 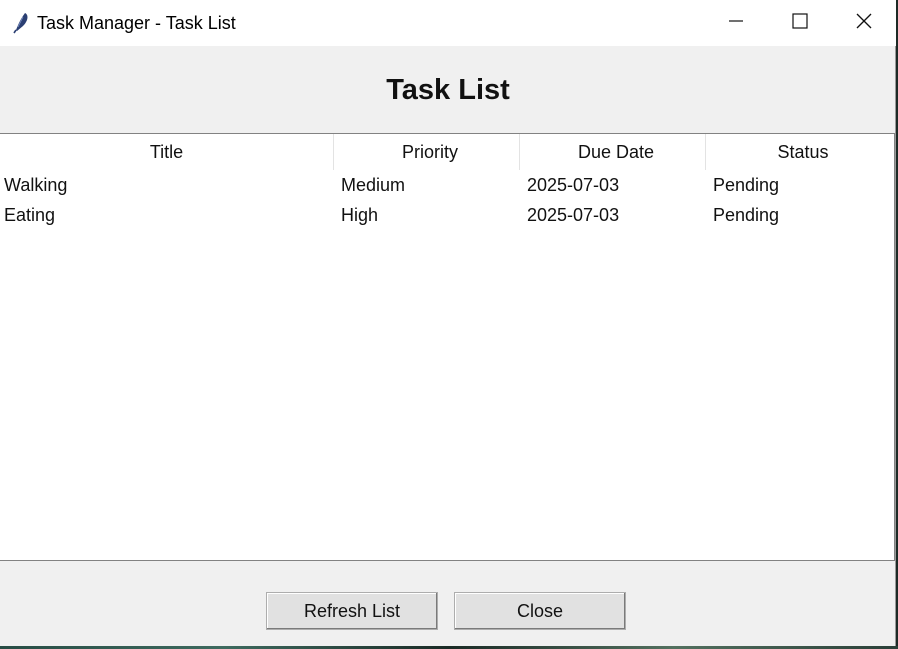 I want to click on cell-title: Walking, so click(x=36, y=184).